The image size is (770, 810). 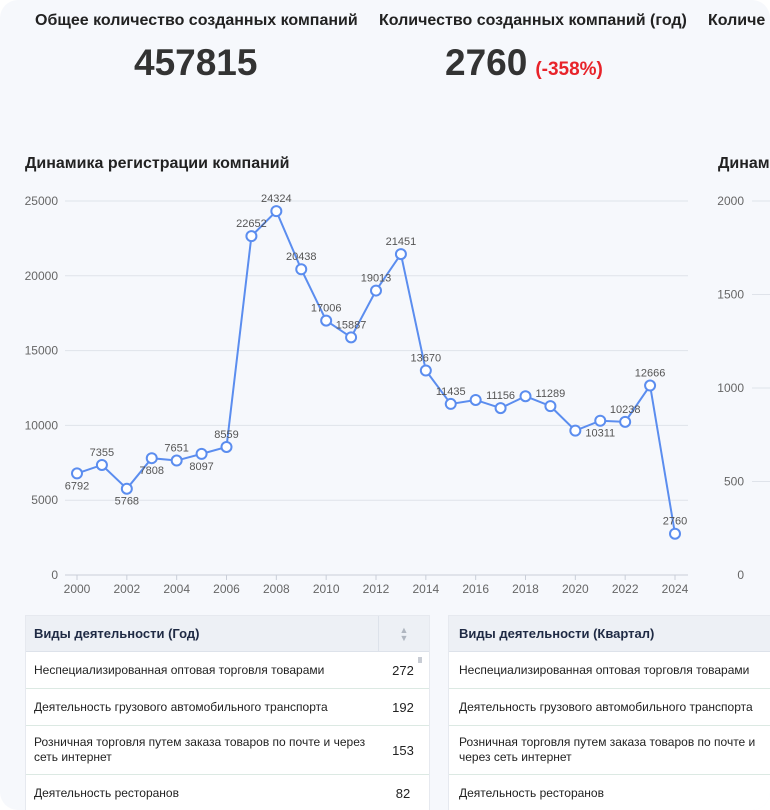 I want to click on data-label: 21451, so click(x=401, y=242).